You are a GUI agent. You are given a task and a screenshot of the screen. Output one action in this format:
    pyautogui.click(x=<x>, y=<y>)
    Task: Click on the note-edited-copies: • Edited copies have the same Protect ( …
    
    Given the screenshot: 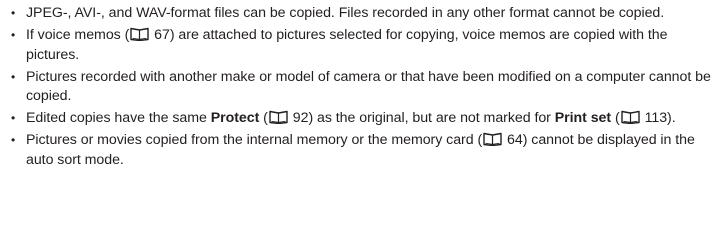 What is the action you would take?
    pyautogui.click(x=362, y=119)
    